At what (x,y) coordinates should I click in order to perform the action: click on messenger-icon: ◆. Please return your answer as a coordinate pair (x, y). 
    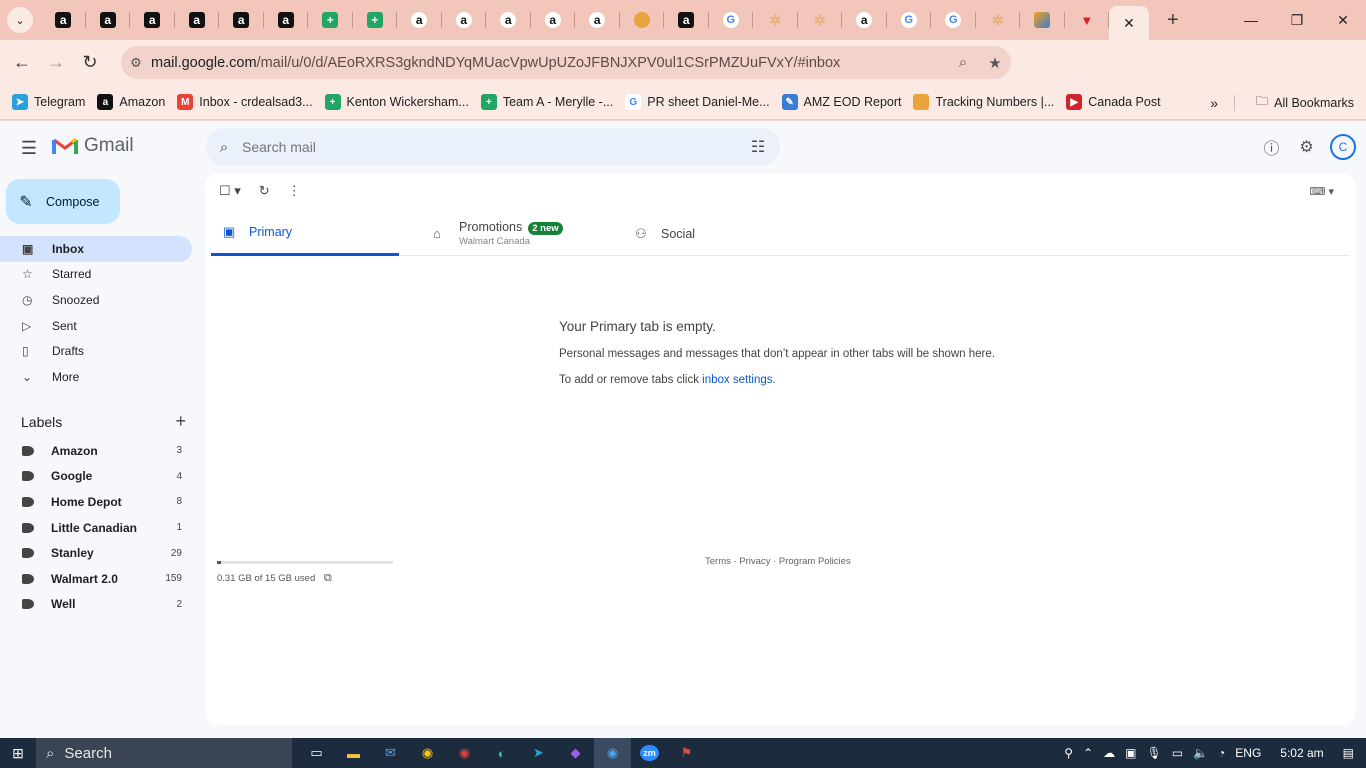
    Looking at the image, I should click on (575, 753).